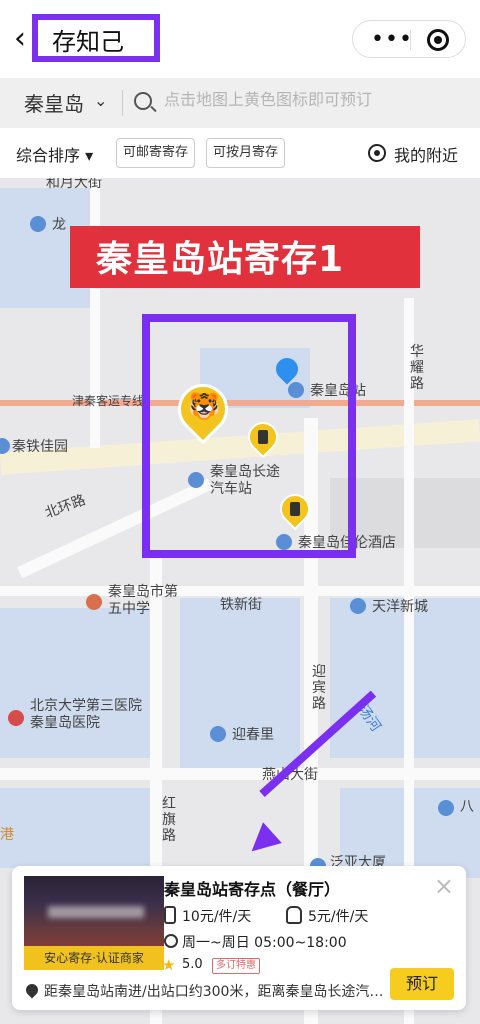  I want to click on capsule-divider, so click(410, 40).